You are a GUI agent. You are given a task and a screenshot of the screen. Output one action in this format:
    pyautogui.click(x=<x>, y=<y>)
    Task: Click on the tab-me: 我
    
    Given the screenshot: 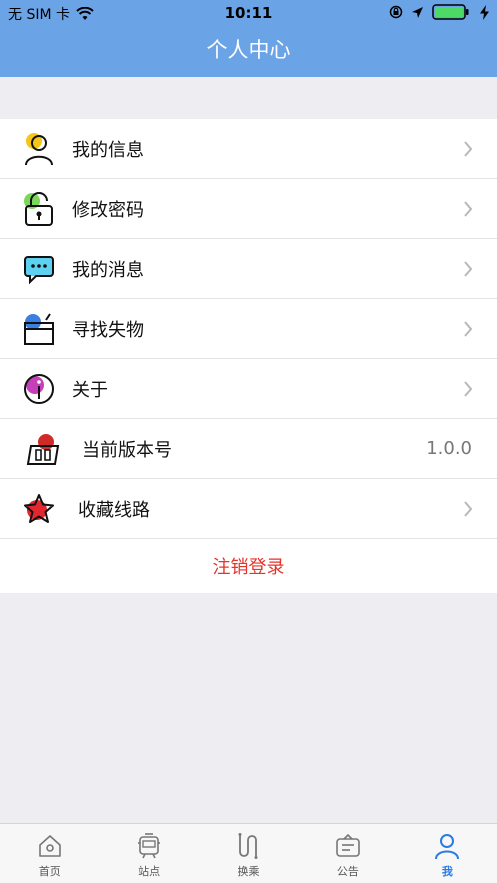 What is the action you would take?
    pyautogui.click(x=447, y=853)
    